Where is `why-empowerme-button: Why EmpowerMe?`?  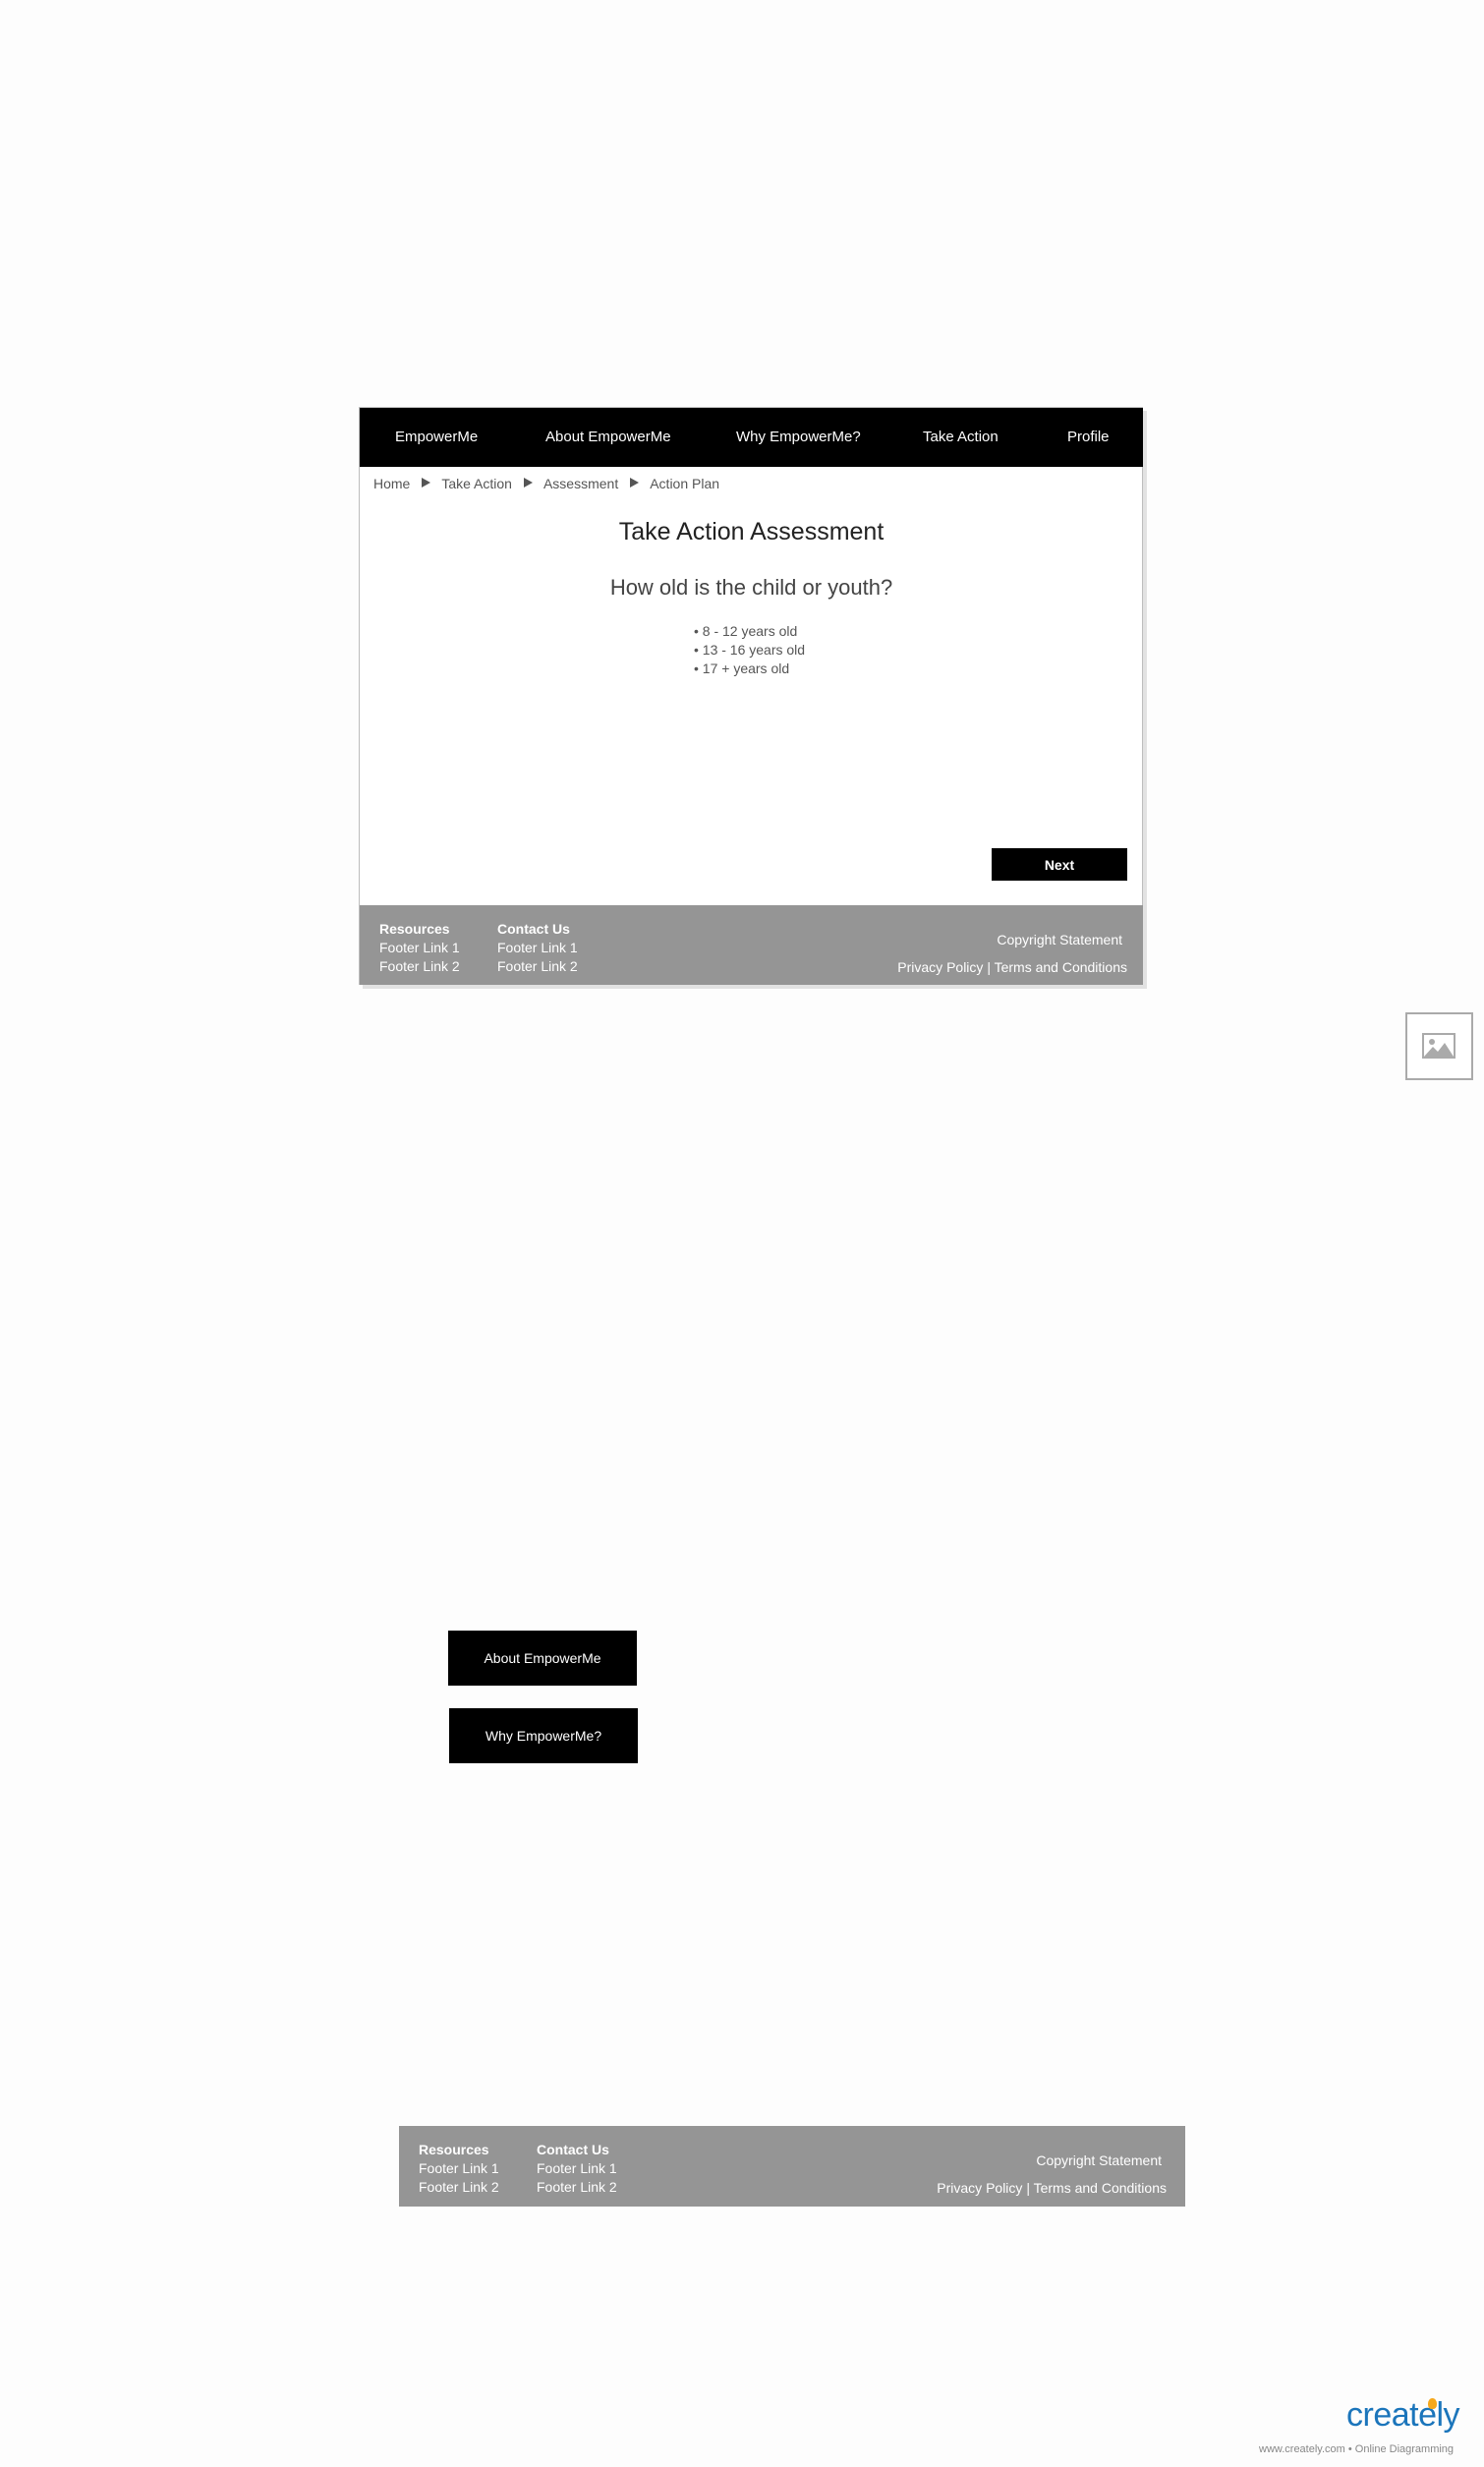 why-empowerme-button: Why EmpowerMe? is located at coordinates (543, 1735).